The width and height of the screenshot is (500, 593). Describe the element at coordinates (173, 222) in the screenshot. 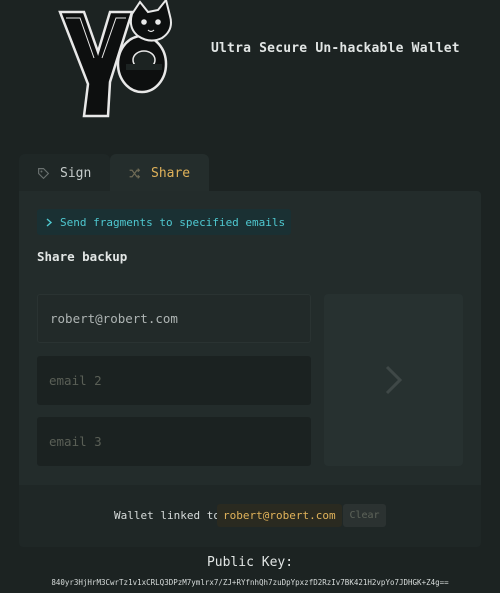

I see `info-text: Send fragments to specified emails` at that location.